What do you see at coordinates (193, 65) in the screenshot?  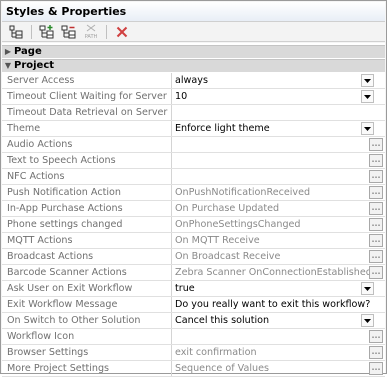 I see `category-project: ▼ Project` at bounding box center [193, 65].